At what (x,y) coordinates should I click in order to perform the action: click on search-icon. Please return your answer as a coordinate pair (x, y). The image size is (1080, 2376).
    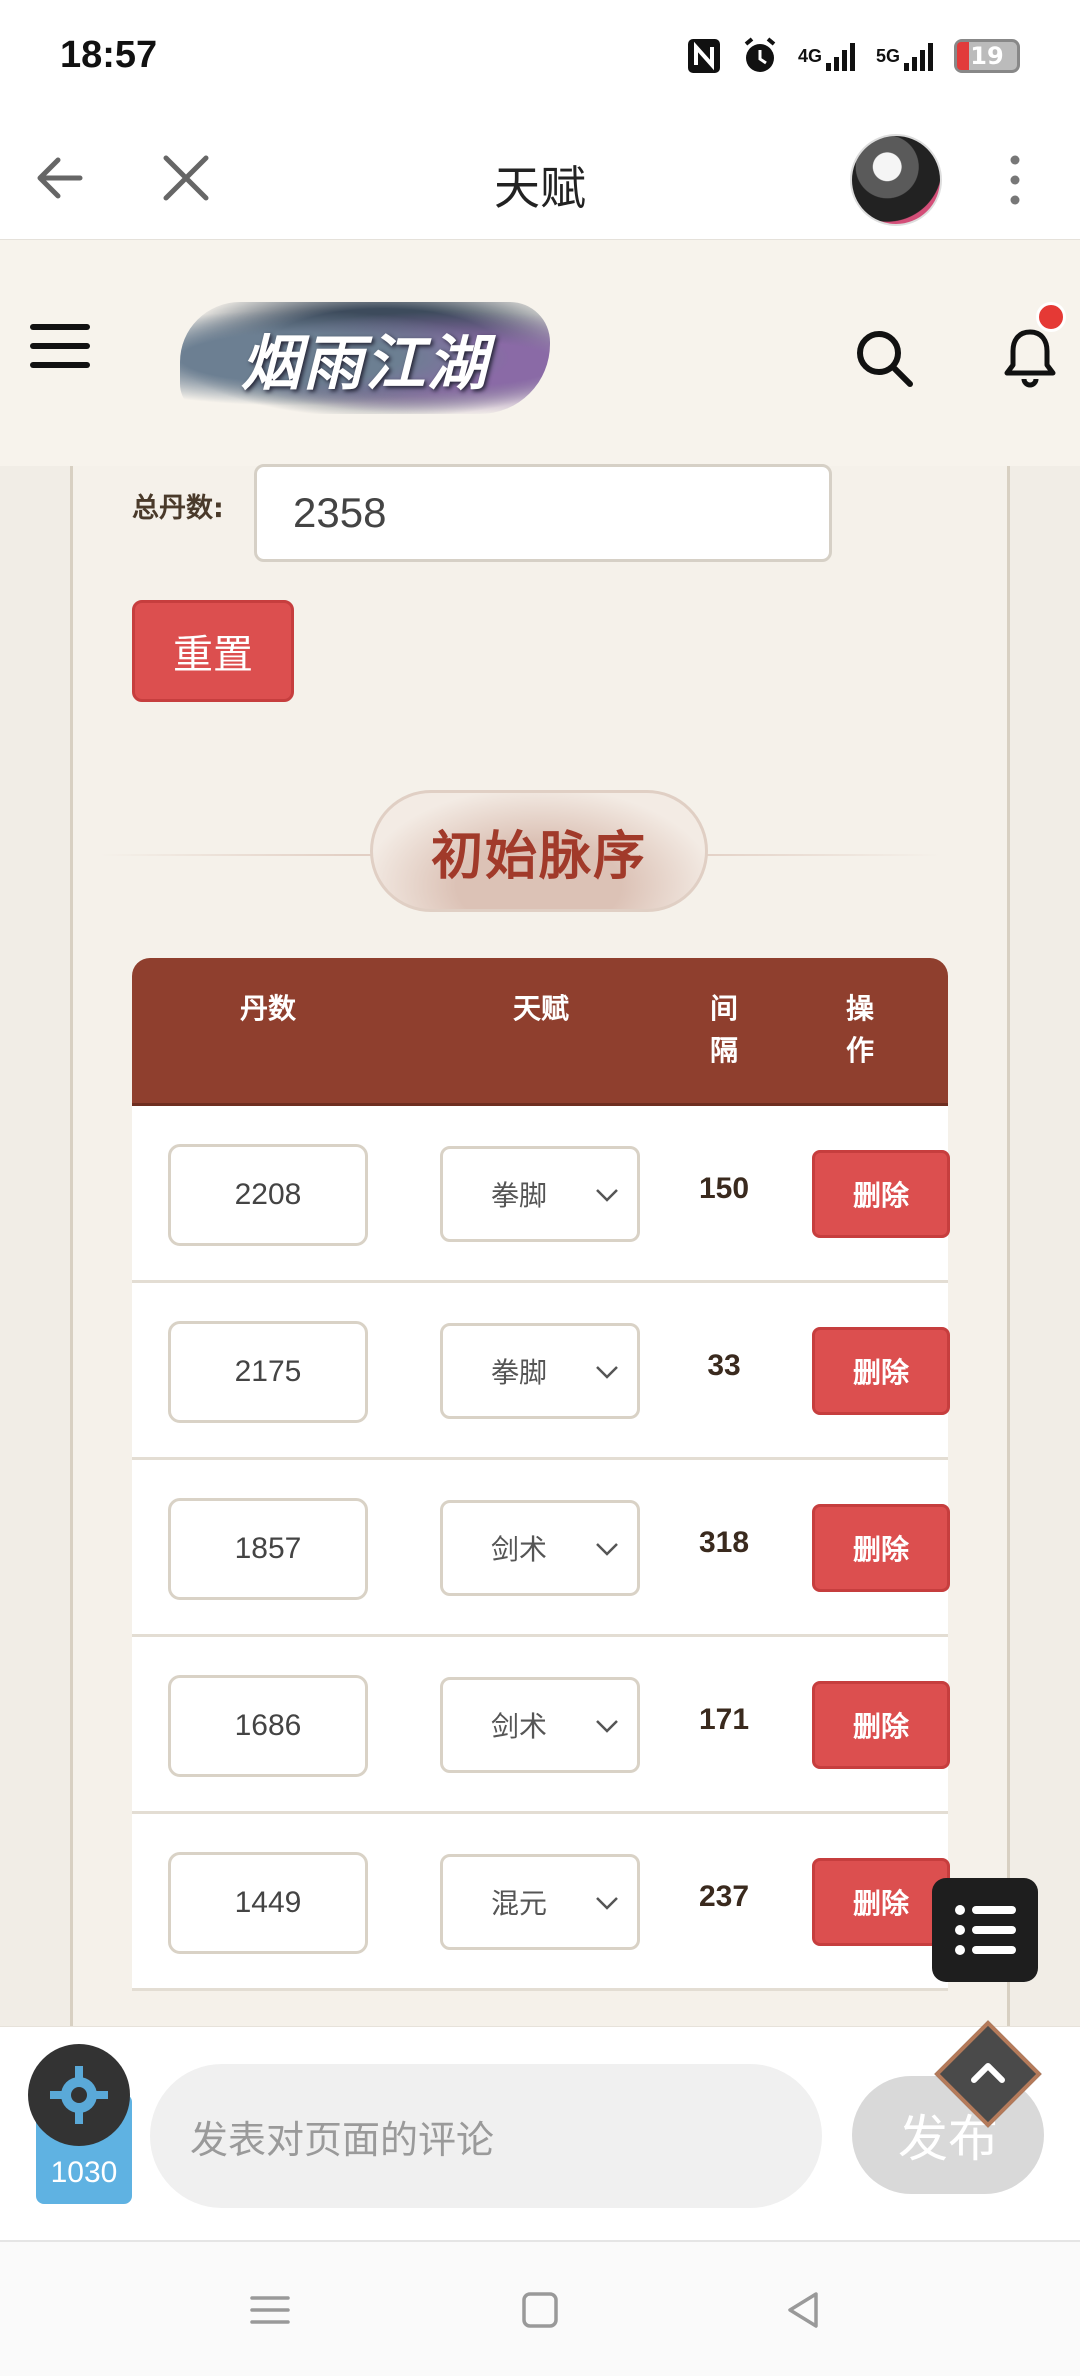
    Looking at the image, I should click on (884, 358).